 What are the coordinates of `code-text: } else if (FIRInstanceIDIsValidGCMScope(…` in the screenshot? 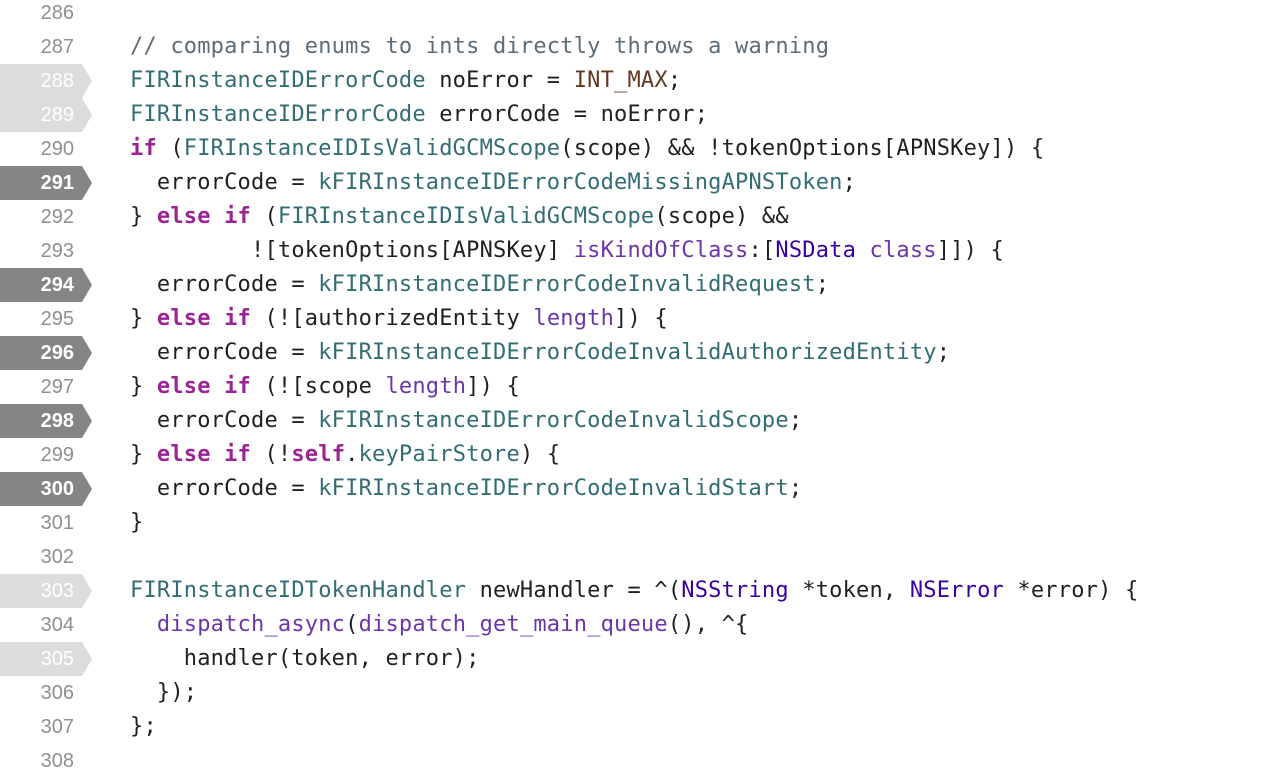 It's located at (459, 217).